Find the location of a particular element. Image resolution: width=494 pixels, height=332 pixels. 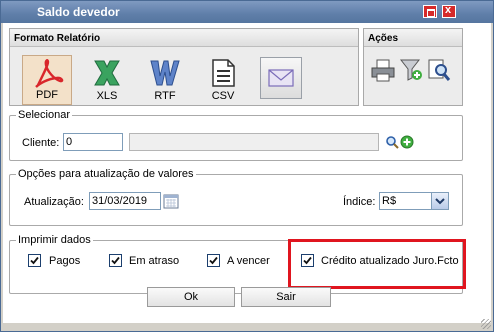

window-title: Saldo devedor is located at coordinates (78, 12).